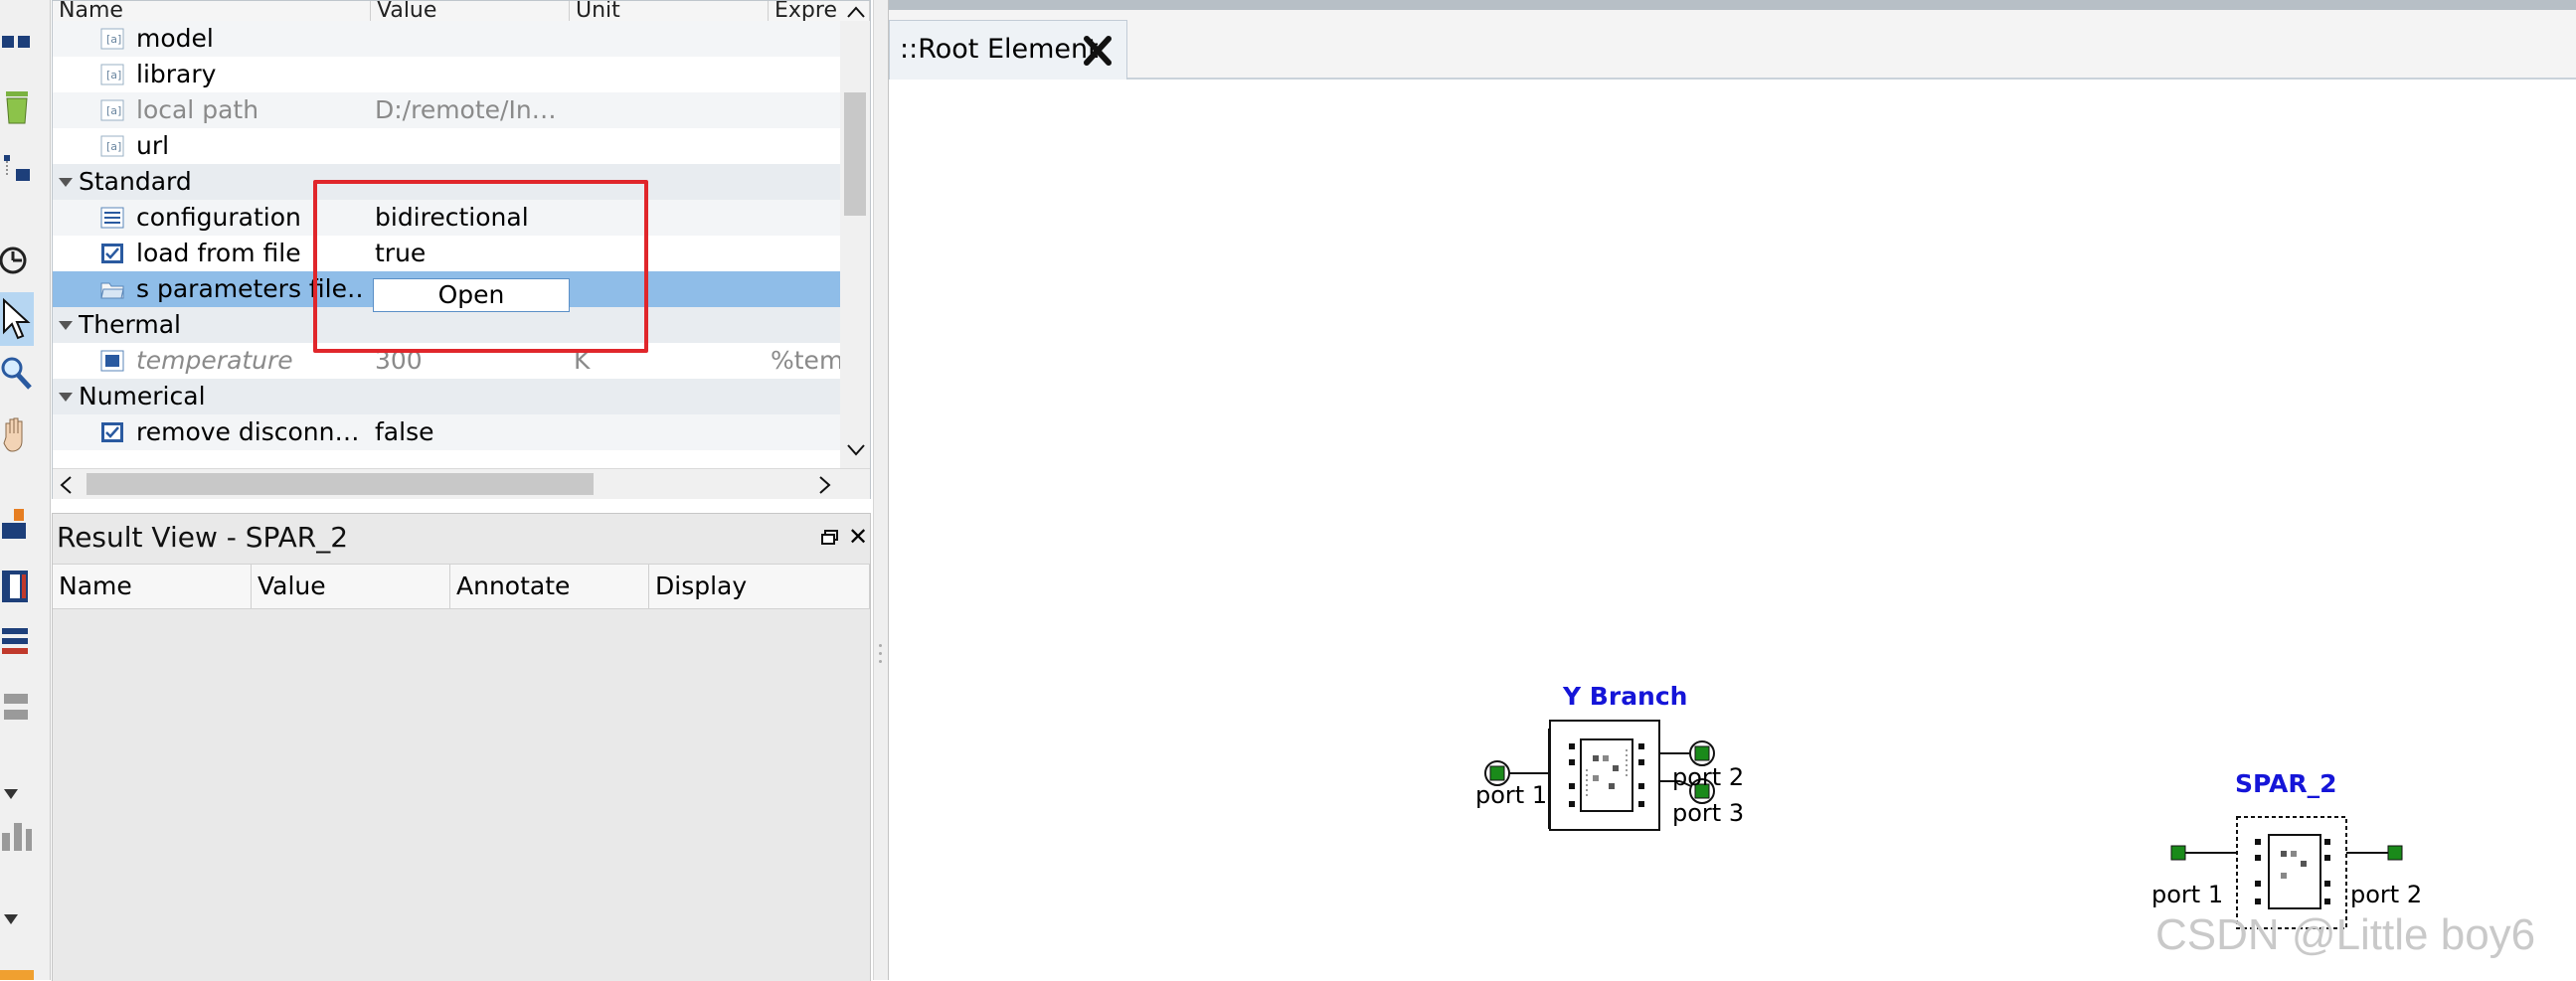 Image resolution: width=2576 pixels, height=981 pixels. Describe the element at coordinates (1732, 5) in the screenshot. I see `editor-top-bar` at that location.